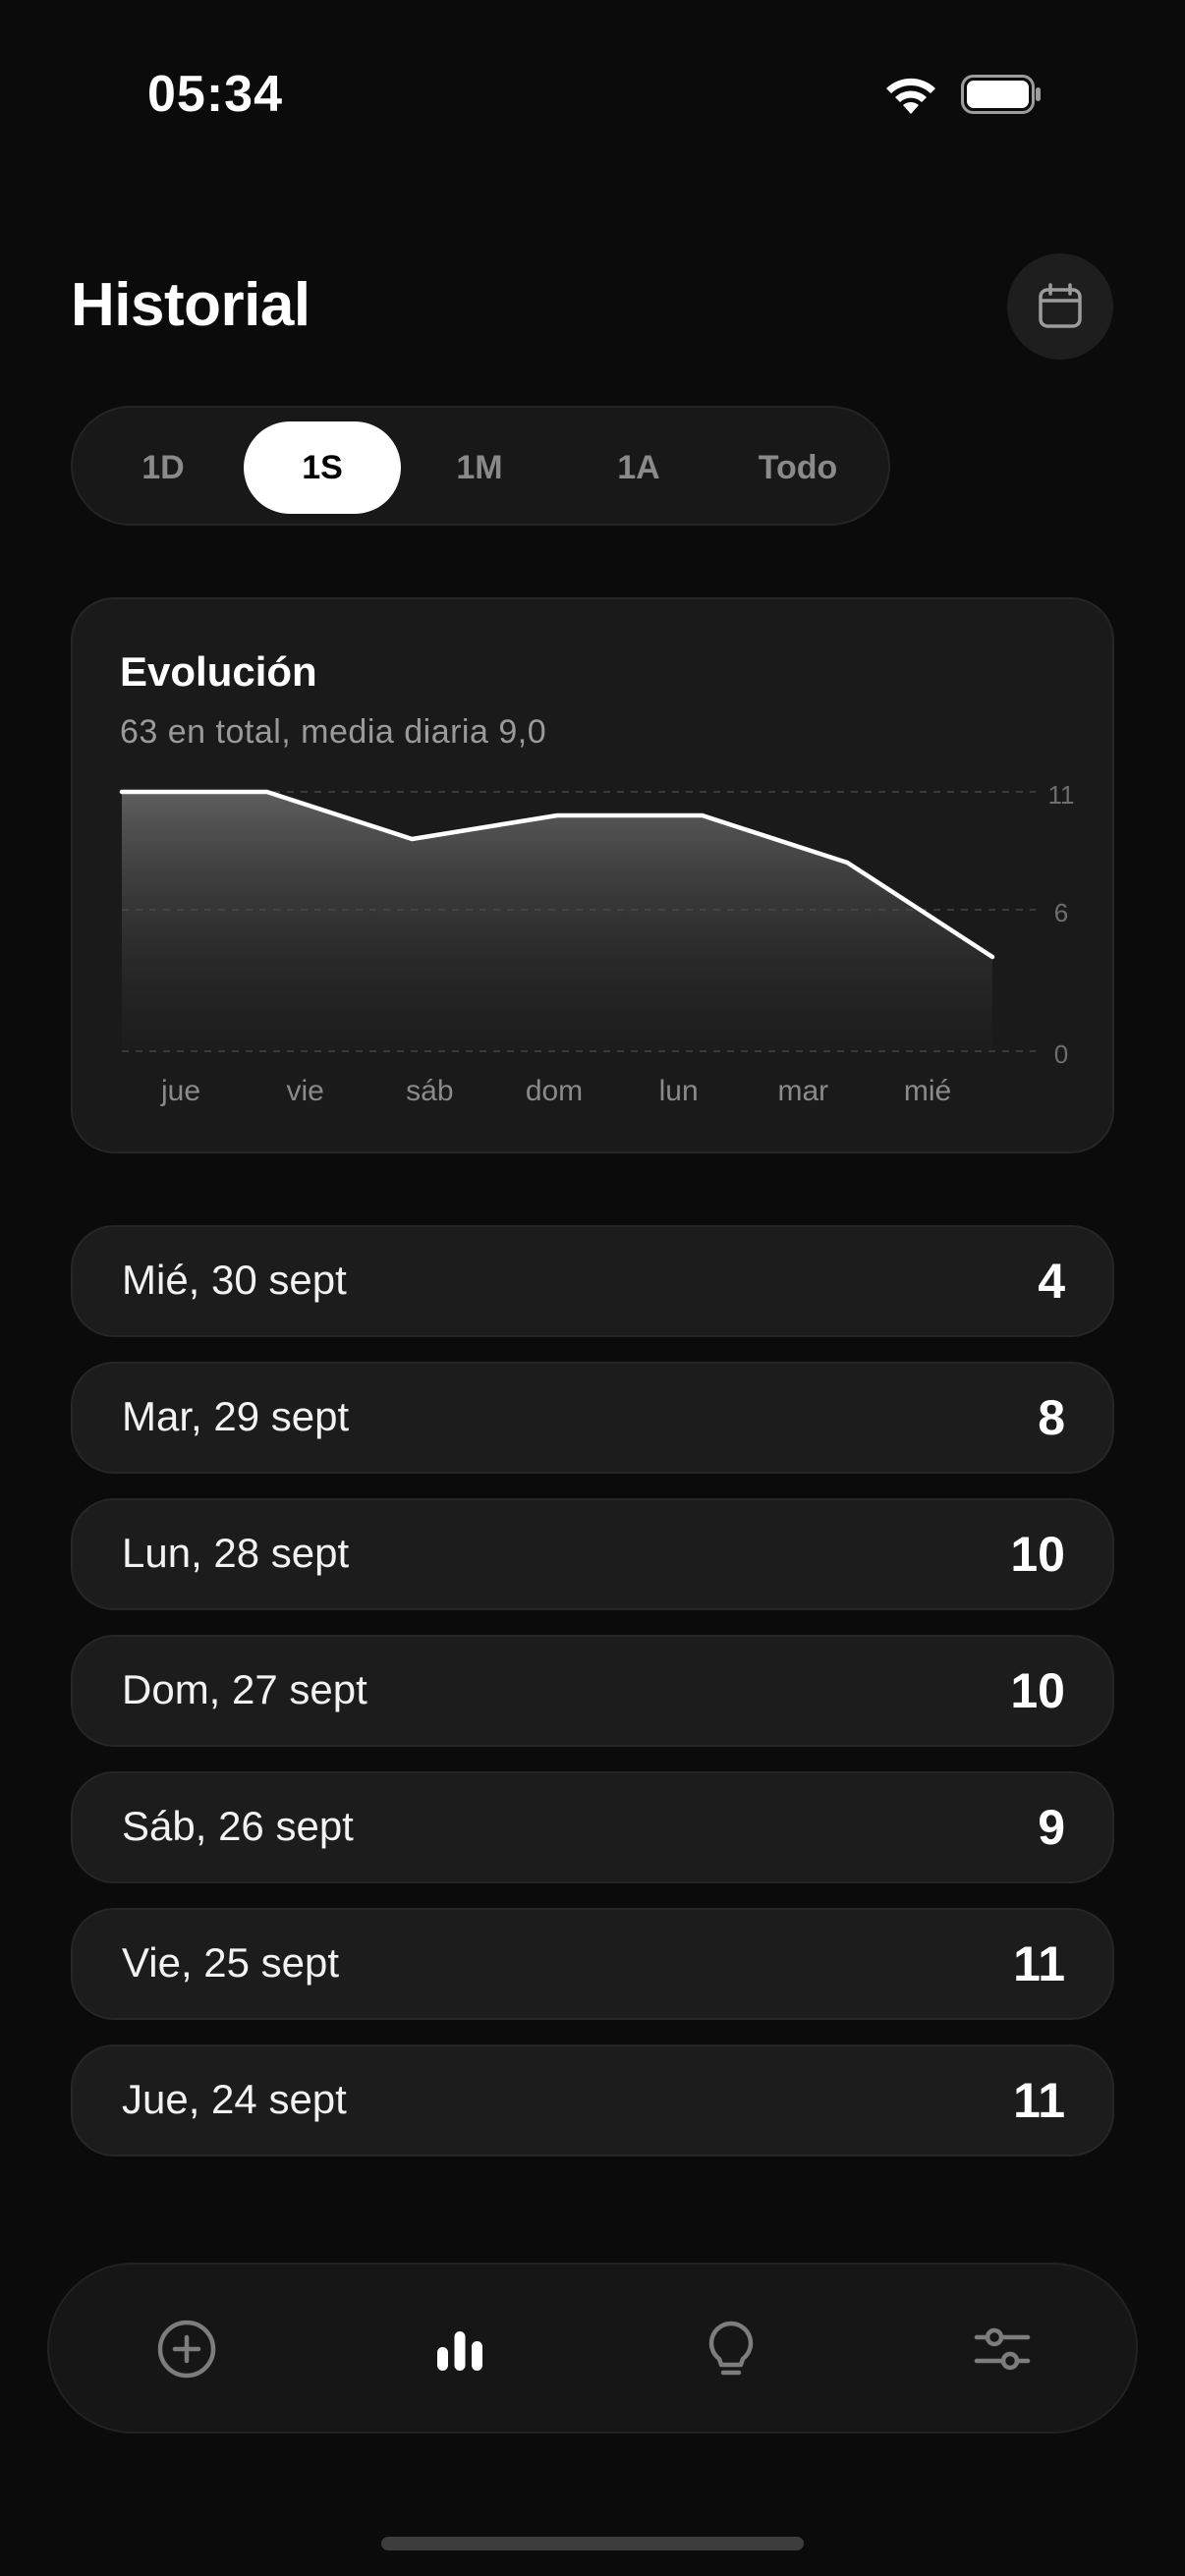 This screenshot has width=1185, height=2576. I want to click on wifi-icon, so click(911, 96).